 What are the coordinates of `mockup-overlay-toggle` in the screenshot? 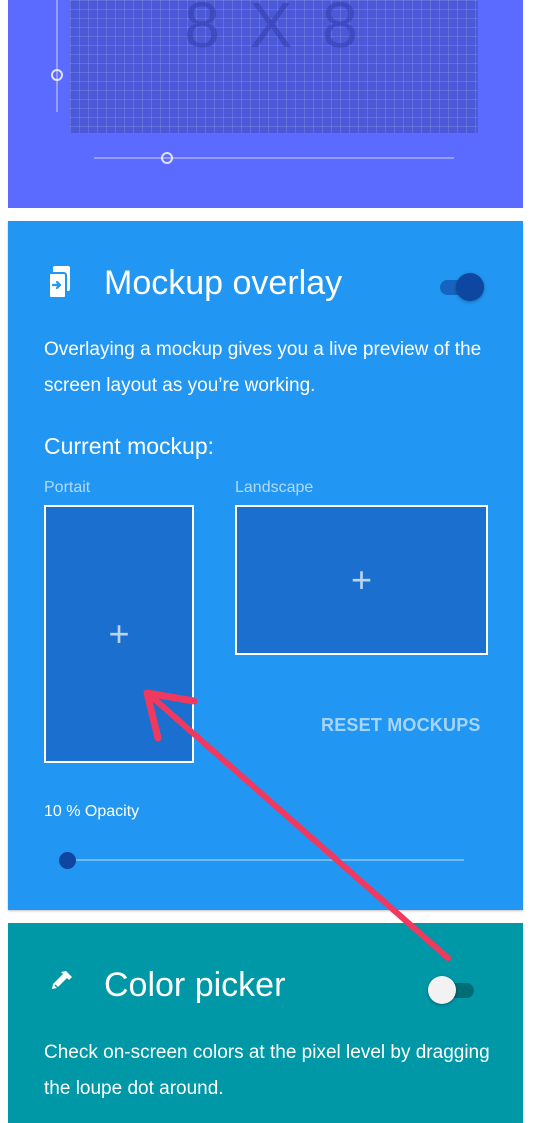 It's located at (461, 287).